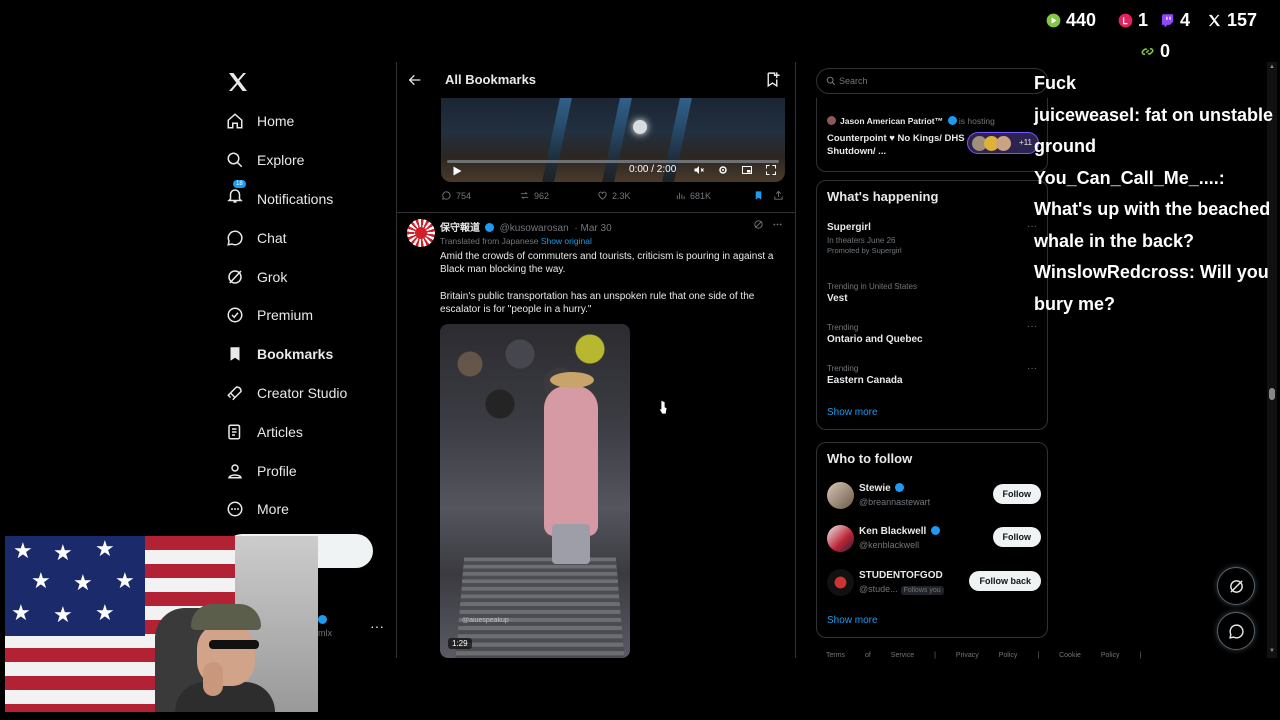 Image resolution: width=1280 pixels, height=720 pixels. What do you see at coordinates (747, 170) in the screenshot?
I see `picture-in-picture-icon` at bounding box center [747, 170].